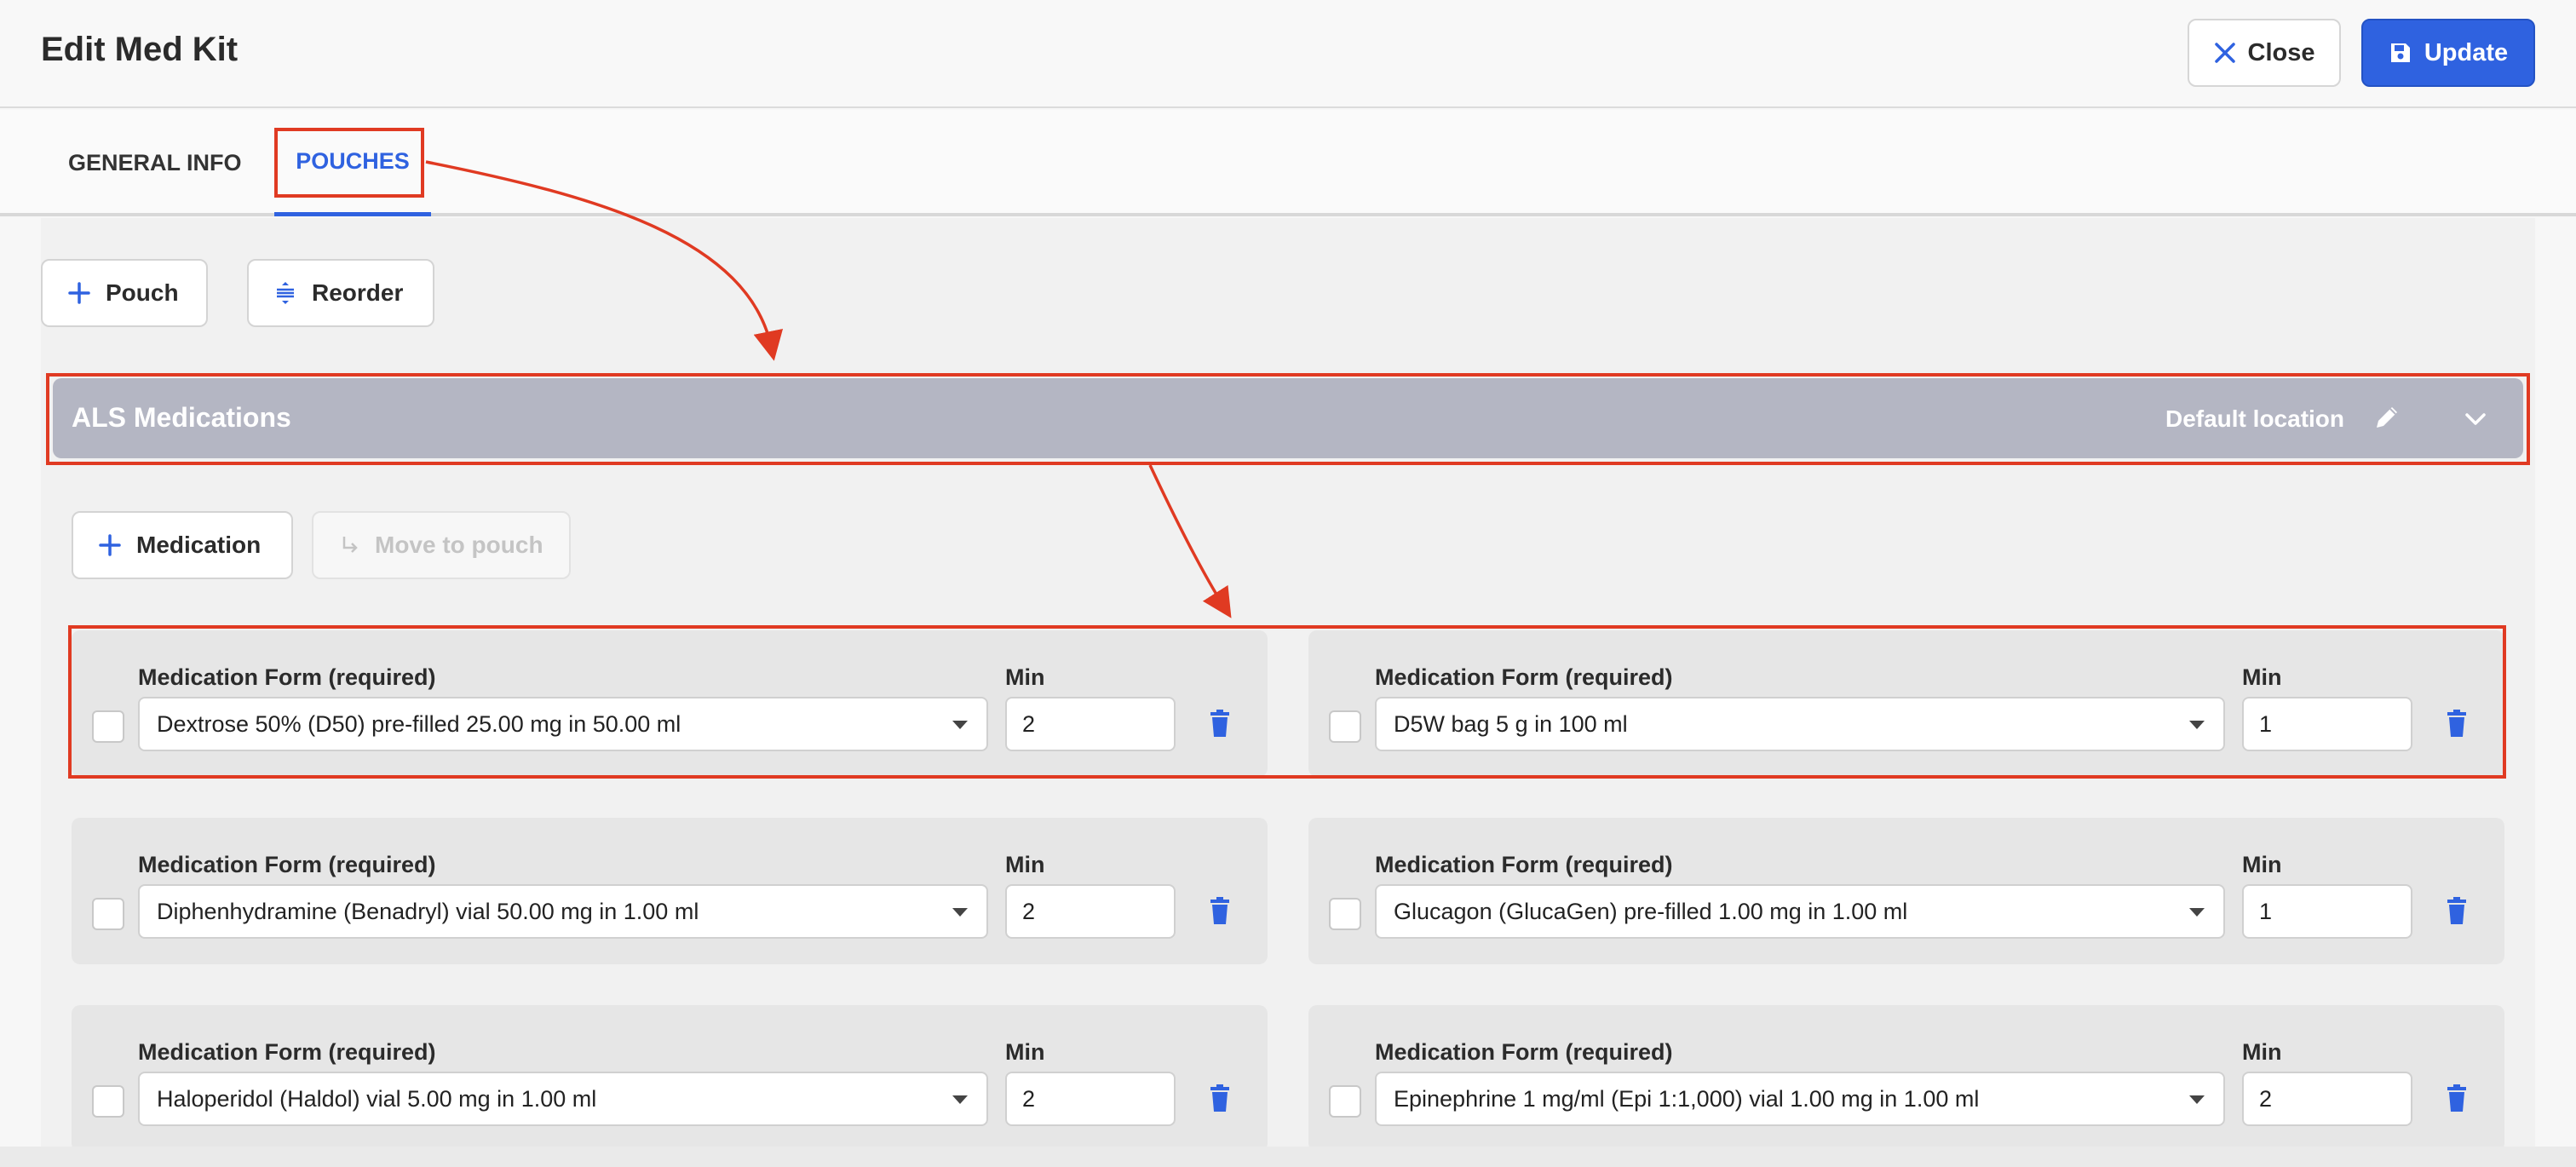 The width and height of the screenshot is (2576, 1167). I want to click on annotation-arrow-pouch-to-row, so click(1190, 541).